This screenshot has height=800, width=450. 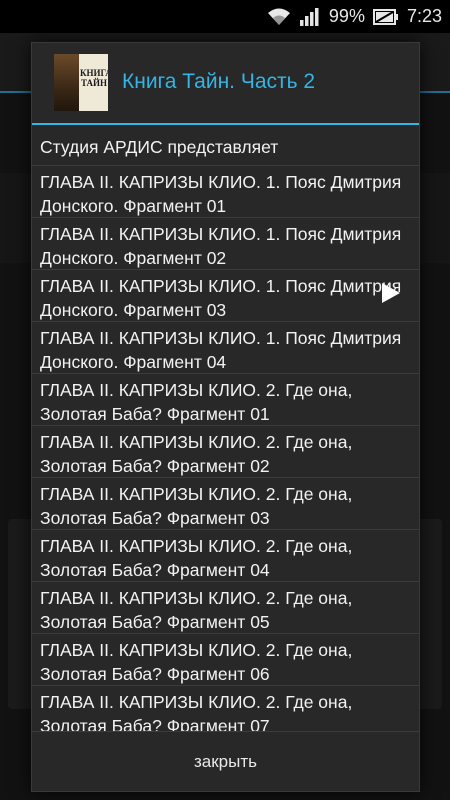 I want to click on close-button: закрыть, so click(x=225, y=762).